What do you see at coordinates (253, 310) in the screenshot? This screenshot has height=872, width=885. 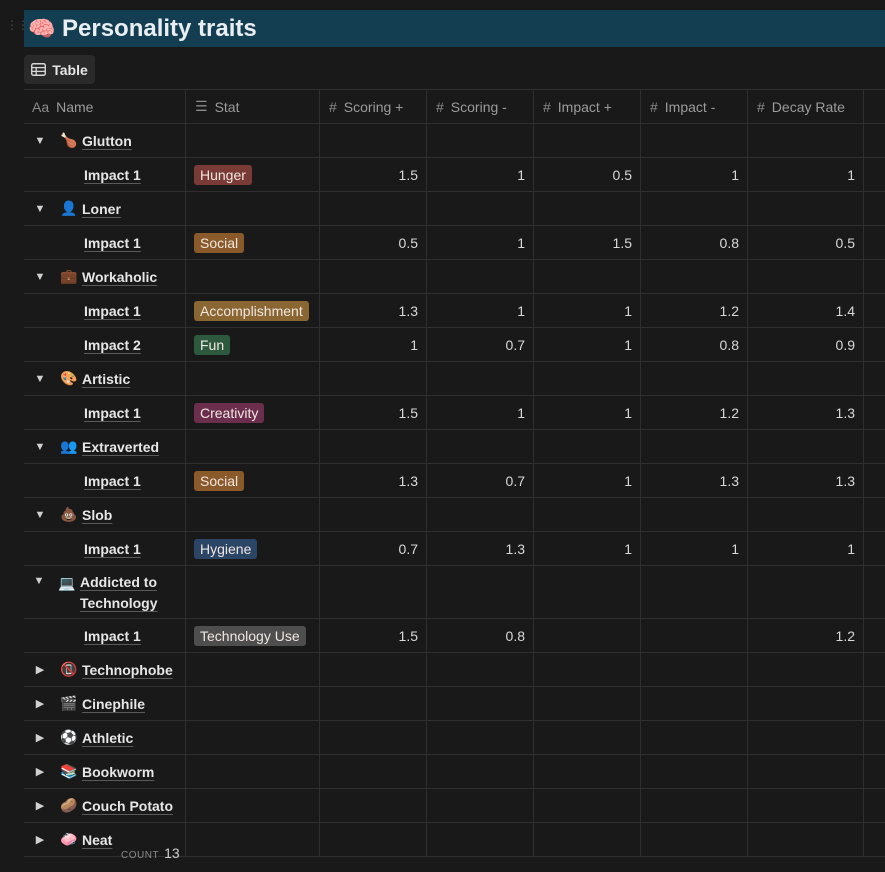 I see `stat-cell: Accomplishment` at bounding box center [253, 310].